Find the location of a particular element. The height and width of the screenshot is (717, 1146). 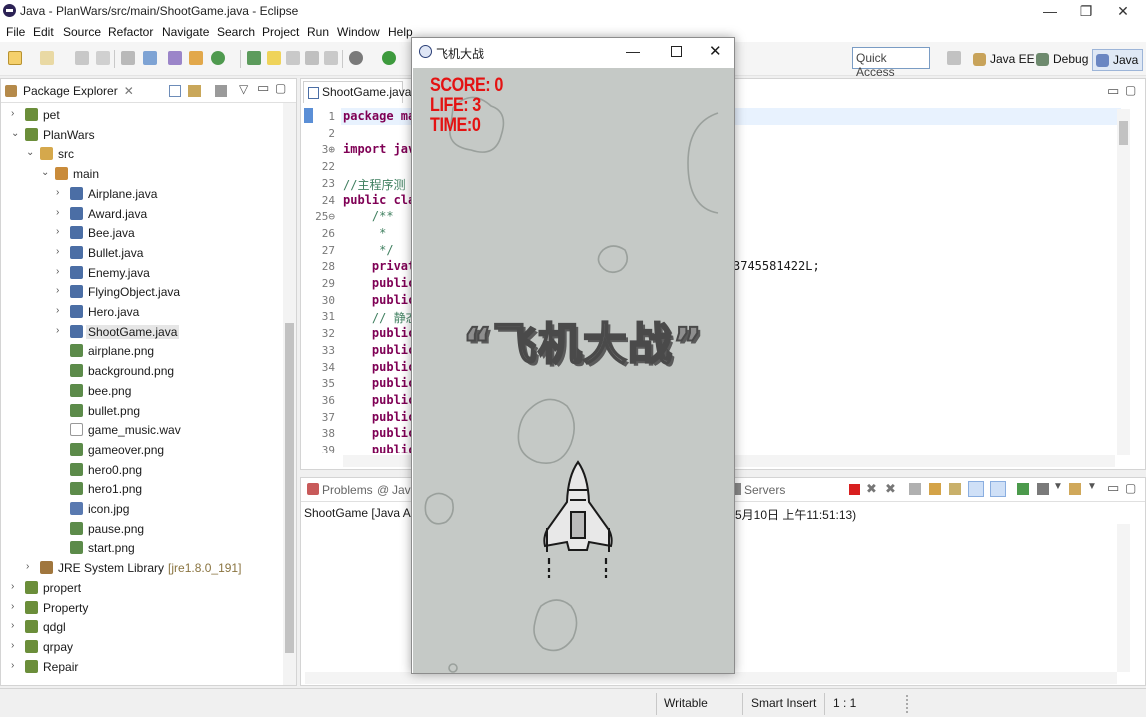

editor-scrollbar-thumb is located at coordinates (1123, 133).